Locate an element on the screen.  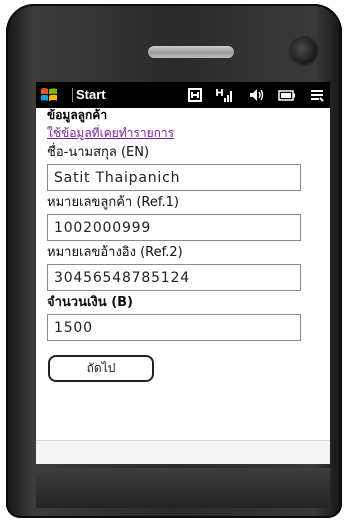
ref1-input is located at coordinates (174, 227).